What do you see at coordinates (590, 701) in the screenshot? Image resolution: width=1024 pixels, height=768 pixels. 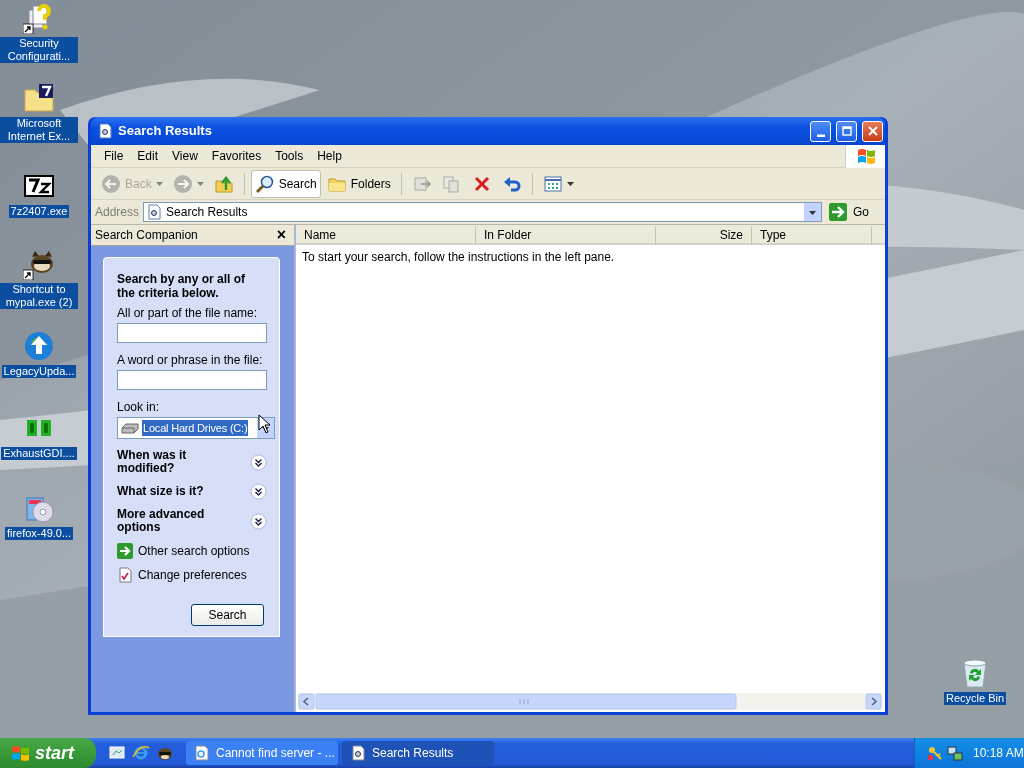 I see `horizontal-scrollbar` at bounding box center [590, 701].